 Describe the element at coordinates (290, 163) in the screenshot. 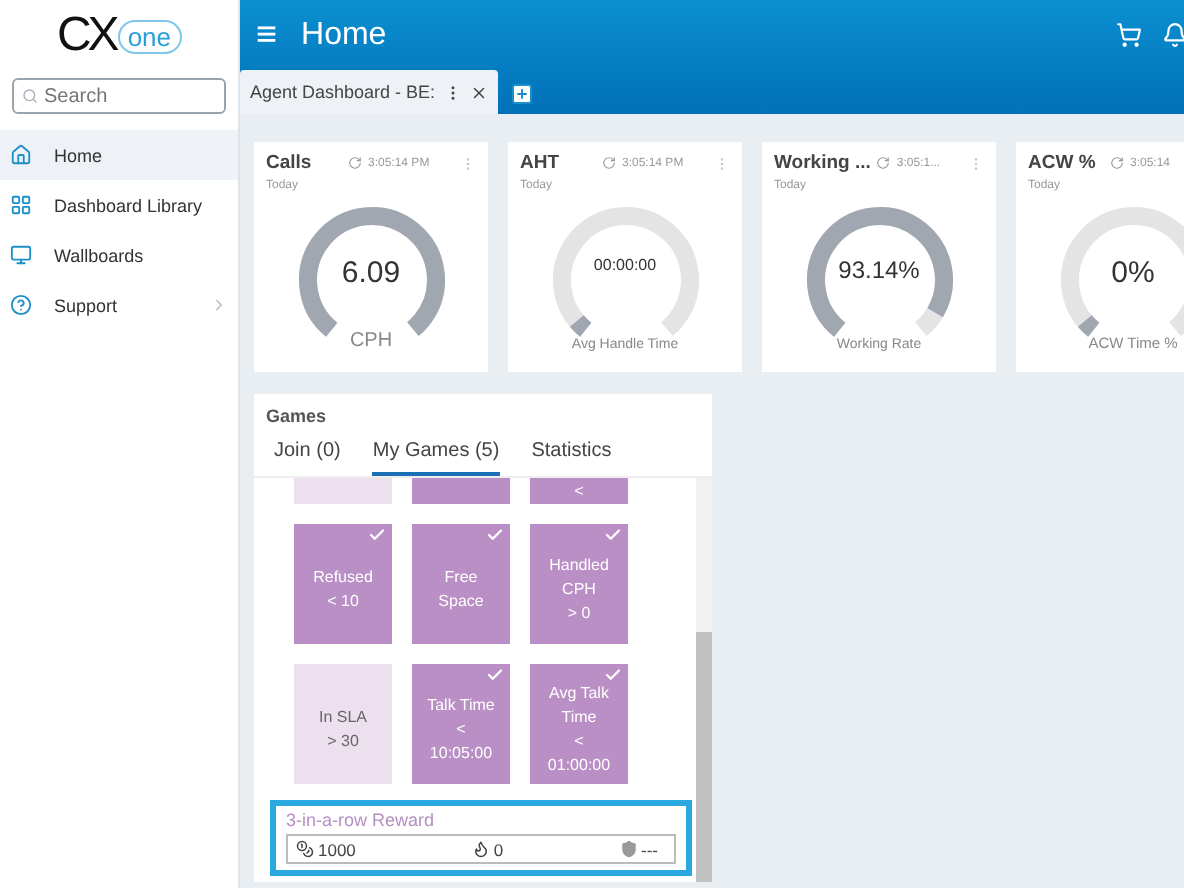

I see `widget-title: Calls` at that location.